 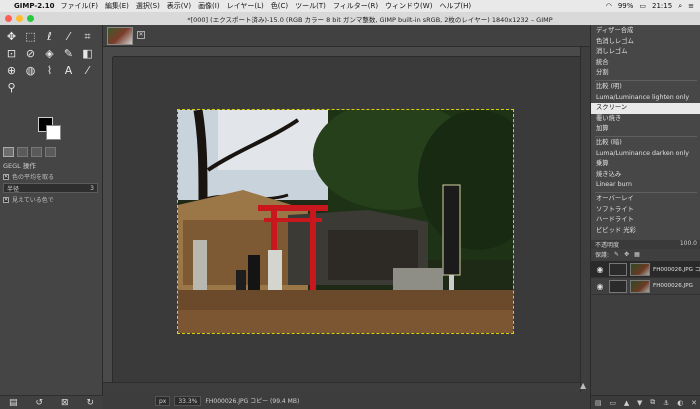 What do you see at coordinates (13, 403) in the screenshot?
I see `save-options-icon: ▤` at bounding box center [13, 403].